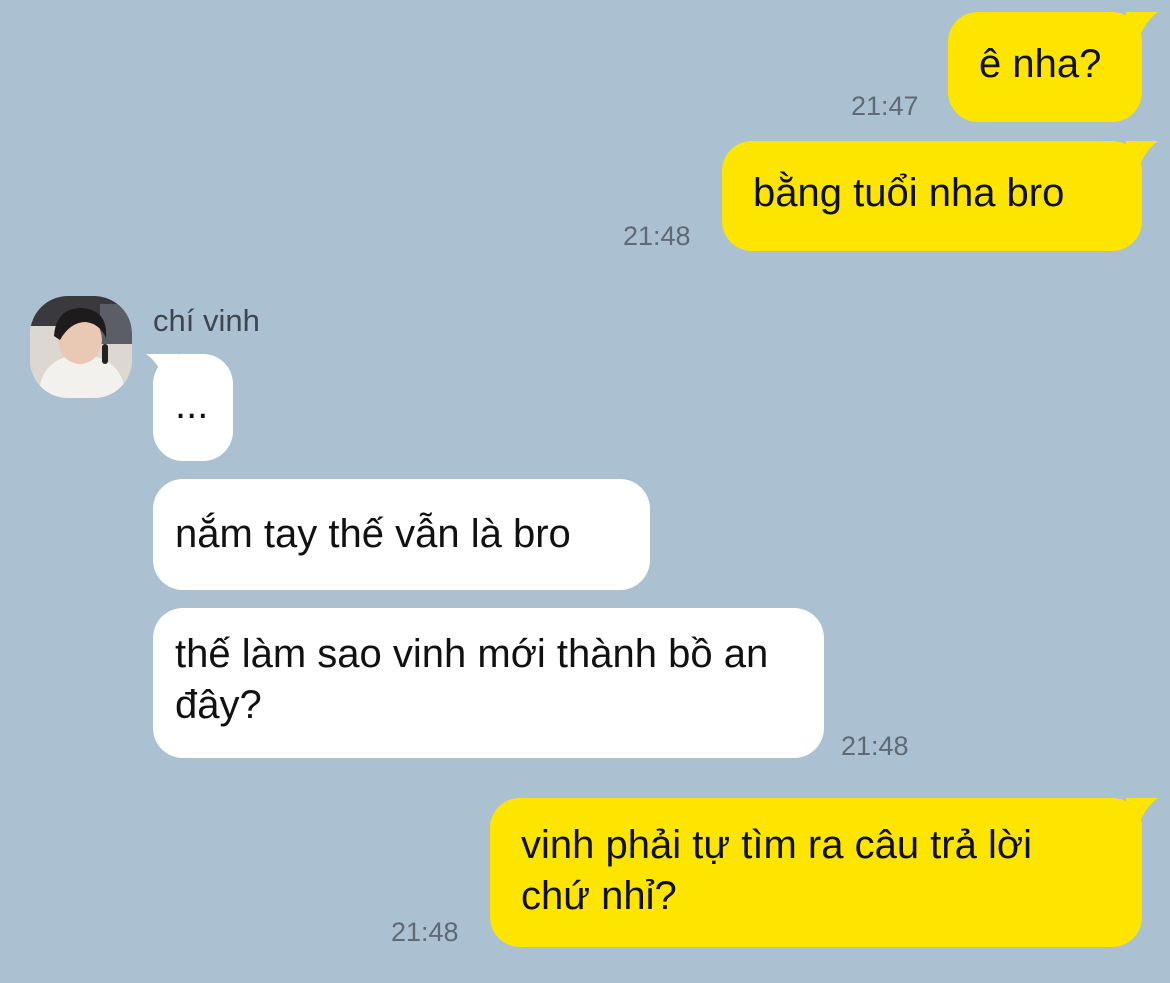 The image size is (1170, 983). I want to click on message-text: nắm tay thế vẫn là bro, so click(373, 534).